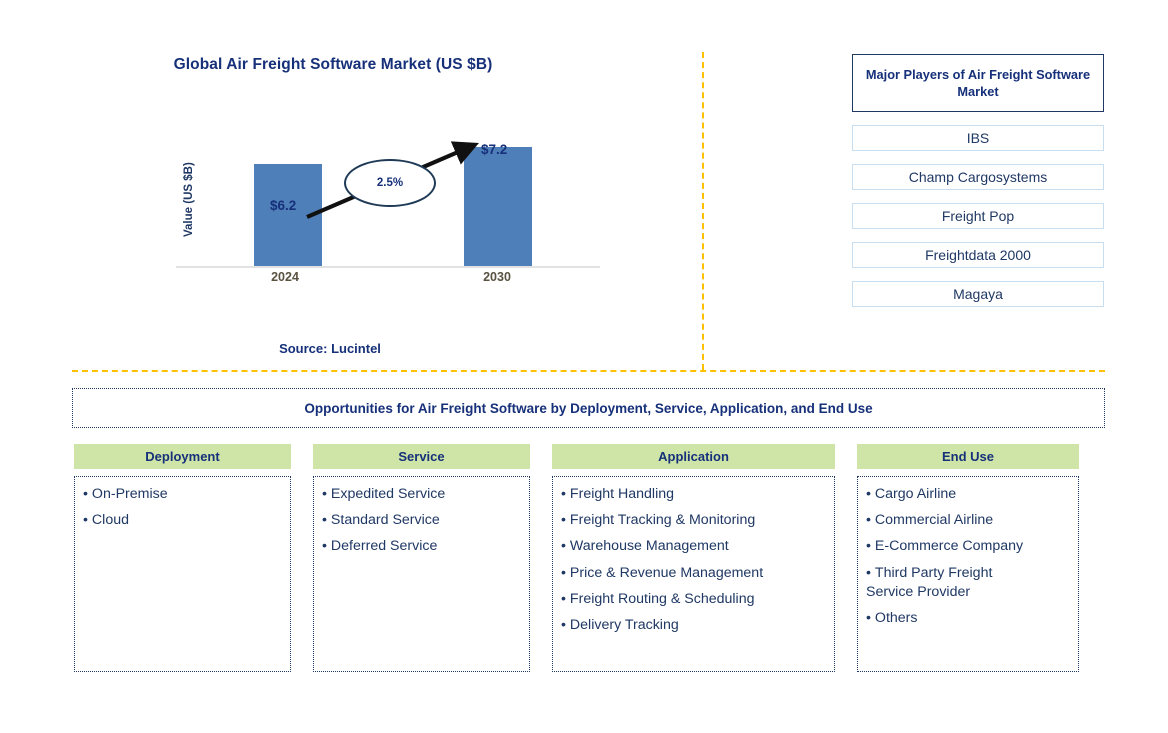  Describe the element at coordinates (388, 494) in the screenshot. I see `list-item-label: Expedited Service` at that location.